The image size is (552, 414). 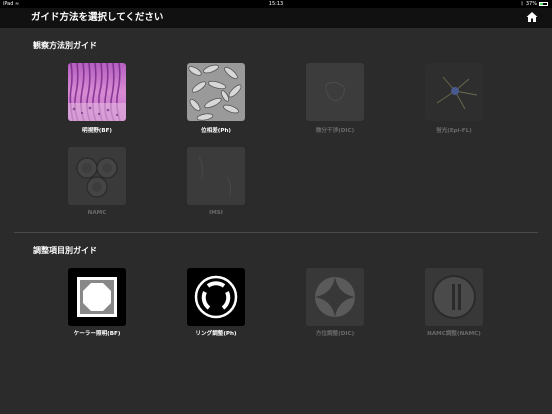 I want to click on imsi-tile, so click(x=216, y=176).